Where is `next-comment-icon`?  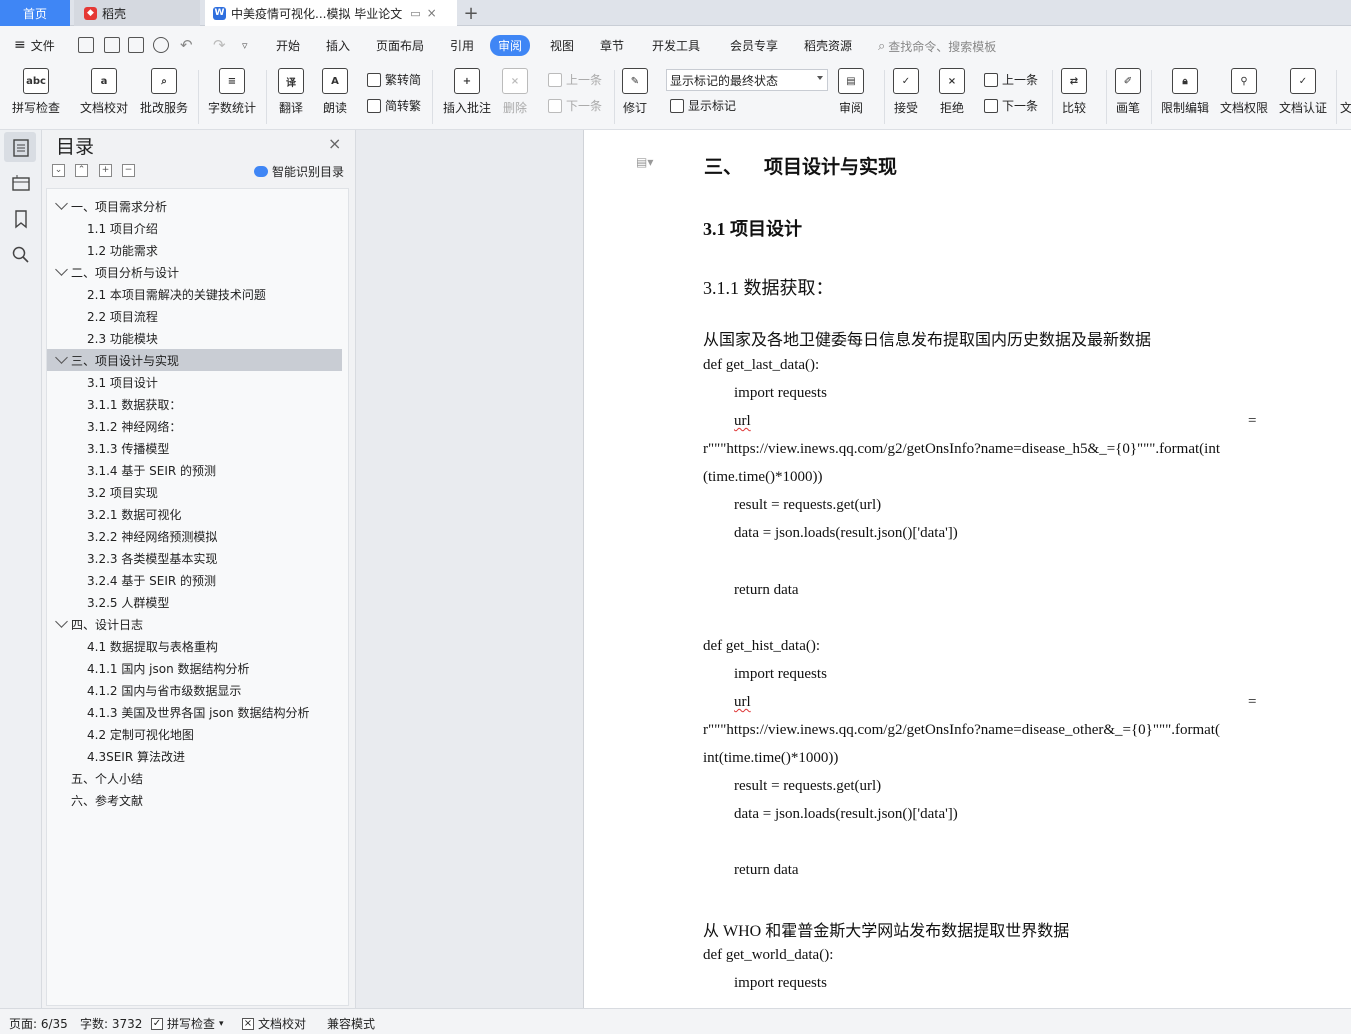
next-comment-icon is located at coordinates (555, 105).